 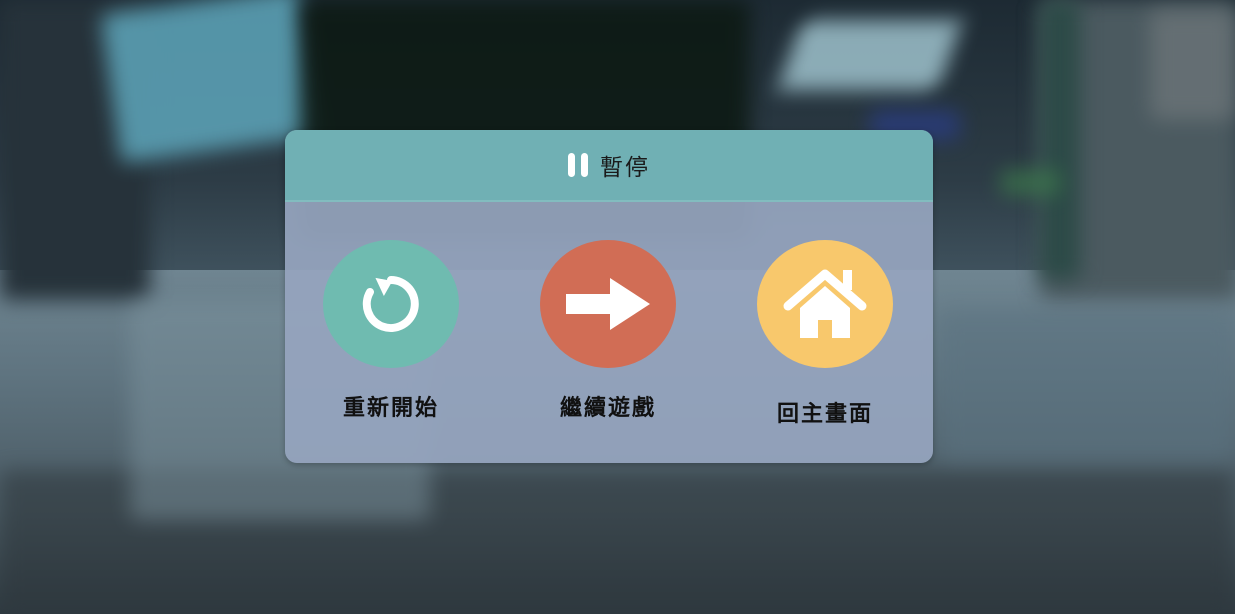 What do you see at coordinates (390, 408) in the screenshot?
I see `restart-label: 重新開始` at bounding box center [390, 408].